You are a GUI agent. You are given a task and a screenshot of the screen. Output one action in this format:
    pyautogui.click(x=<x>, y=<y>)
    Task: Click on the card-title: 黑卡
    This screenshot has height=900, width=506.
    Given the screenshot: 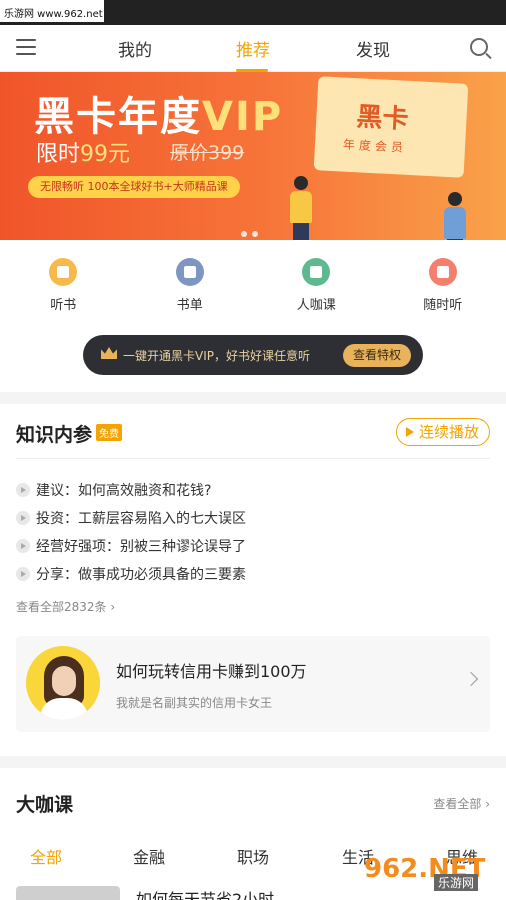 What is the action you would take?
    pyautogui.click(x=382, y=118)
    